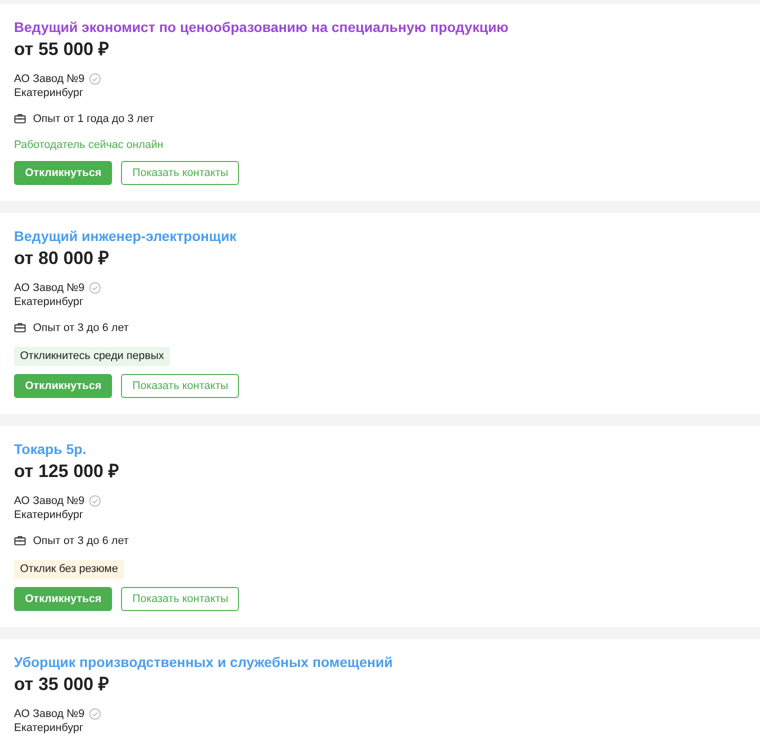 This screenshot has height=740, width=760. What do you see at coordinates (380, 27) in the screenshot?
I see `vacancy-title-link: Ведущий экономист по ценообразованию на специальную продукцию` at bounding box center [380, 27].